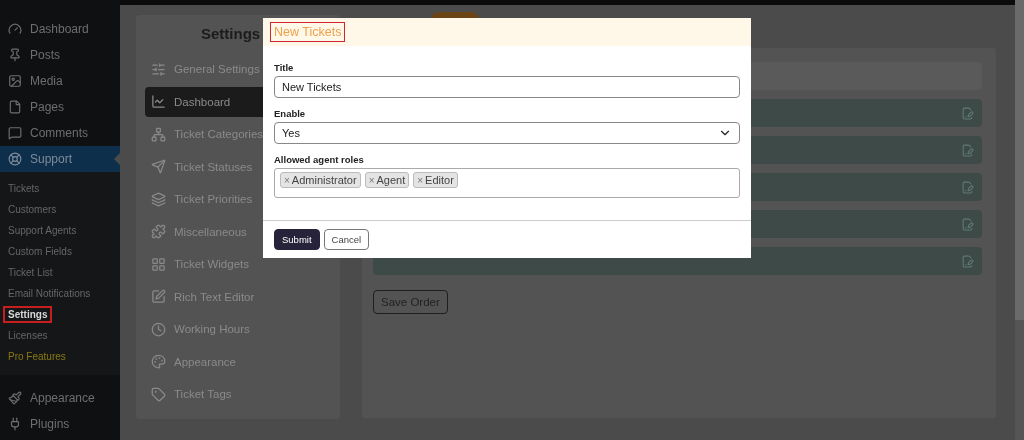 Image resolution: width=1024 pixels, height=440 pixels. Describe the element at coordinates (507, 133) in the screenshot. I see `enable-select: Yes` at that location.